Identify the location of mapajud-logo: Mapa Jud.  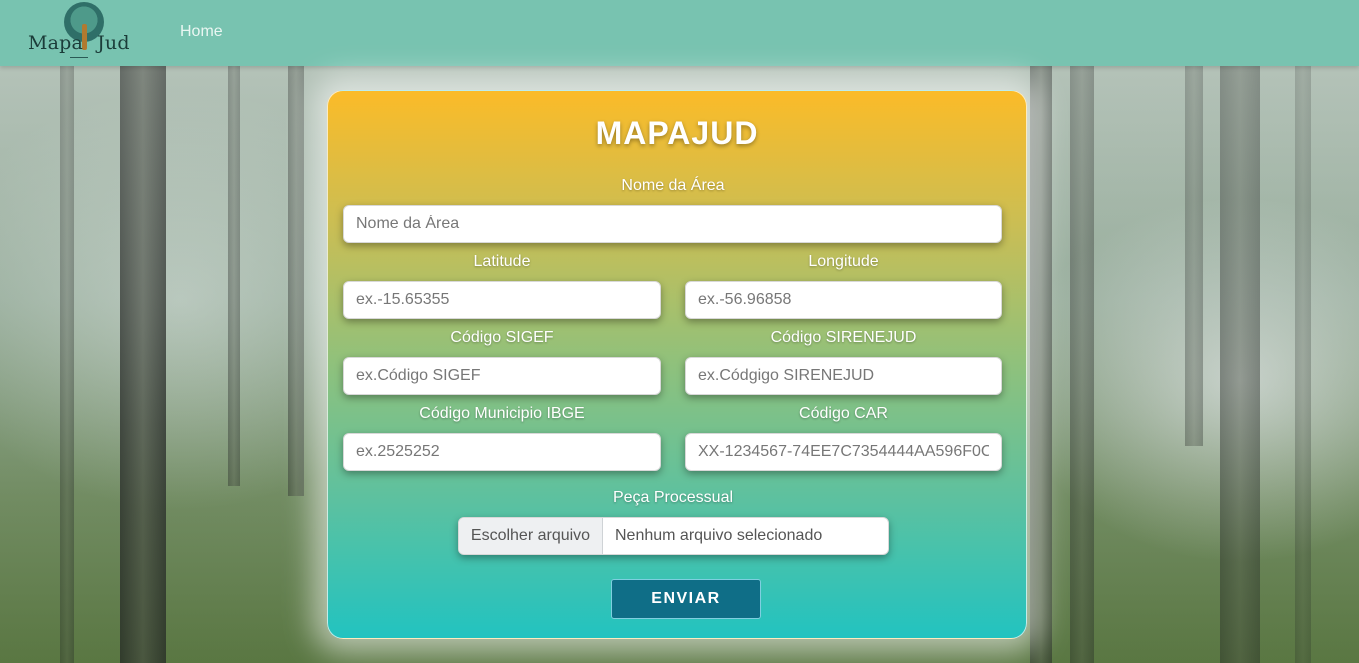
(80, 32).